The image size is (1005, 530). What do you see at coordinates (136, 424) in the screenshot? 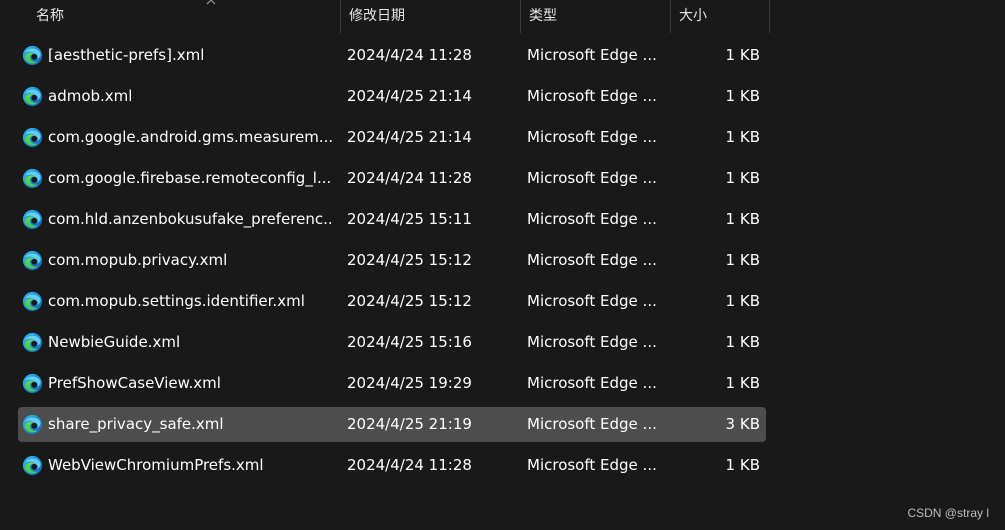
I see `file-name: share_privacy_safe.xml` at bounding box center [136, 424].